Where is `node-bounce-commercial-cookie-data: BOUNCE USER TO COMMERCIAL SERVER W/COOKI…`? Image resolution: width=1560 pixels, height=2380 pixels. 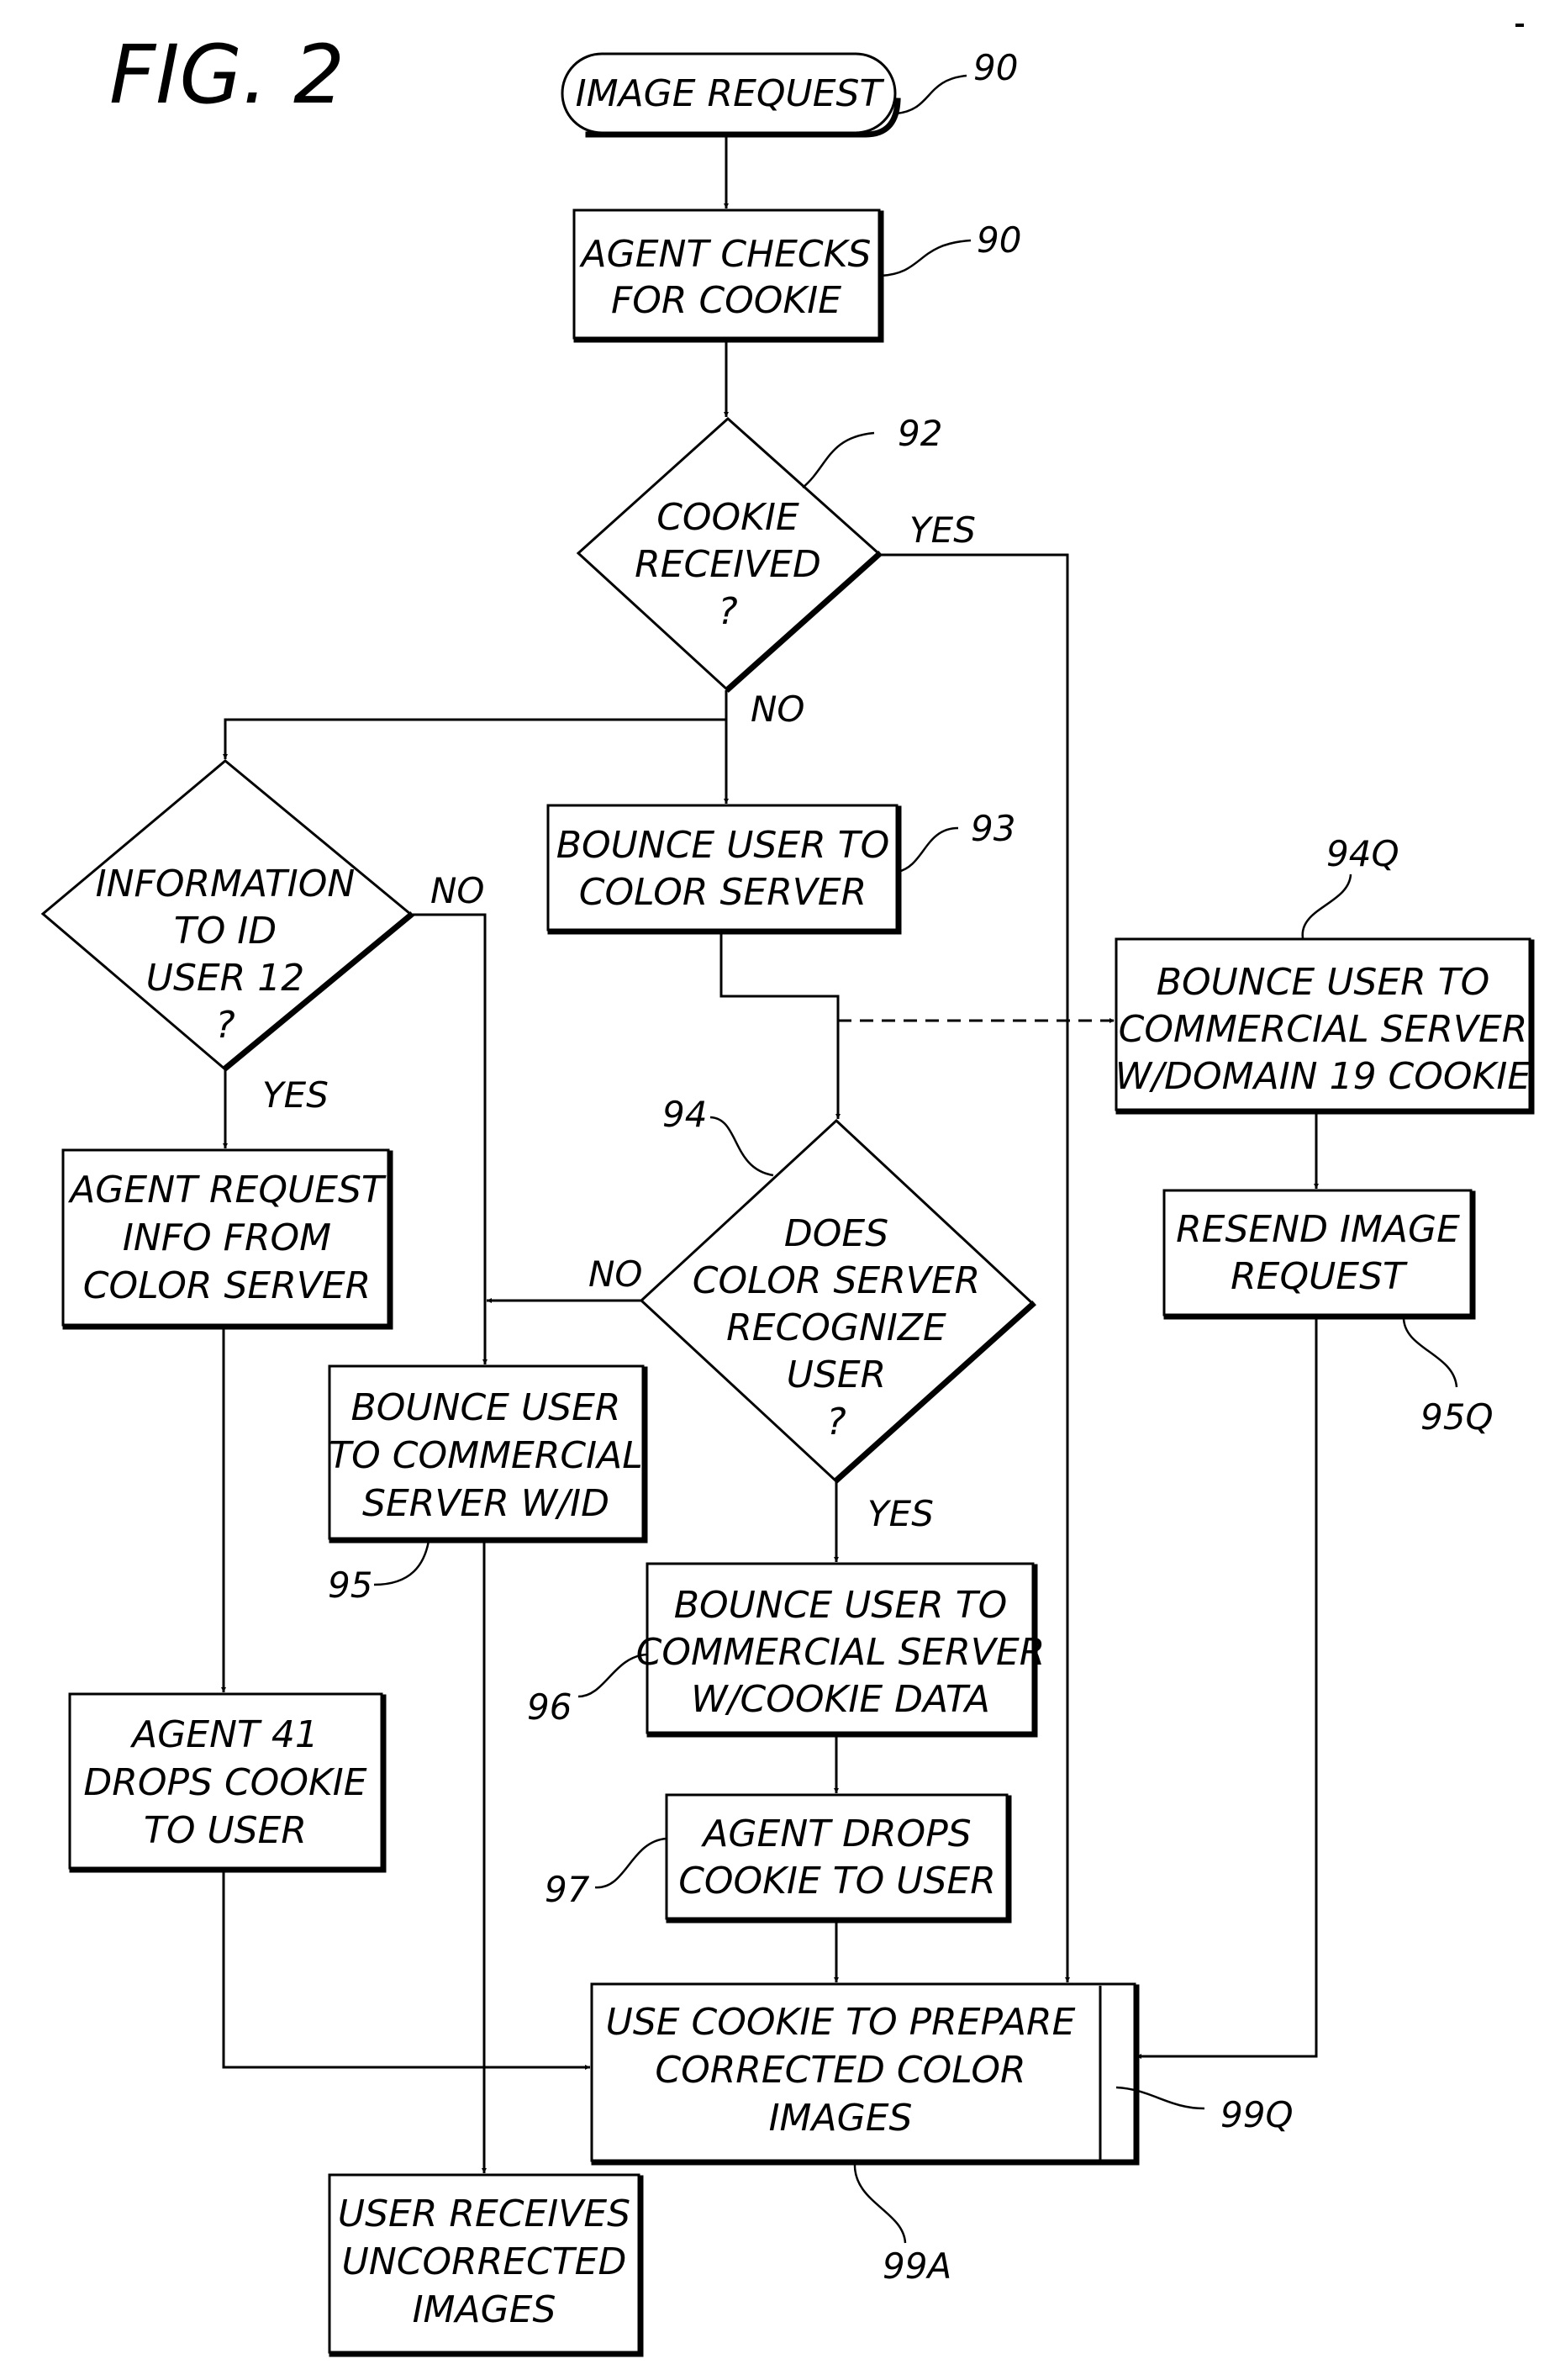 node-bounce-commercial-cookie-data: BOUNCE USER TO COMMERCIAL SERVER W/COOKI… is located at coordinates (841, 1650).